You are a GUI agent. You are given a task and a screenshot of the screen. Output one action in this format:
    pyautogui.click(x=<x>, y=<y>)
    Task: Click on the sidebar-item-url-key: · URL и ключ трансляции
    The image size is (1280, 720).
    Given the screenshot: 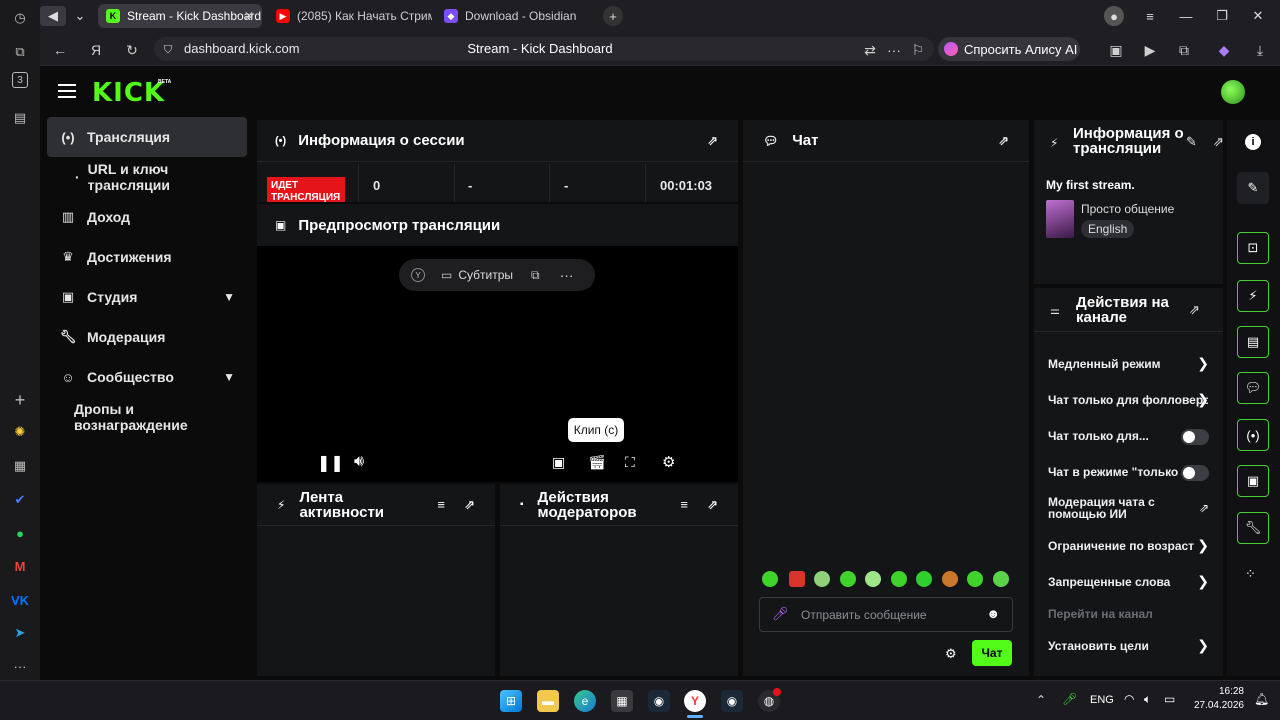 What is the action you would take?
    pyautogui.click(x=147, y=177)
    